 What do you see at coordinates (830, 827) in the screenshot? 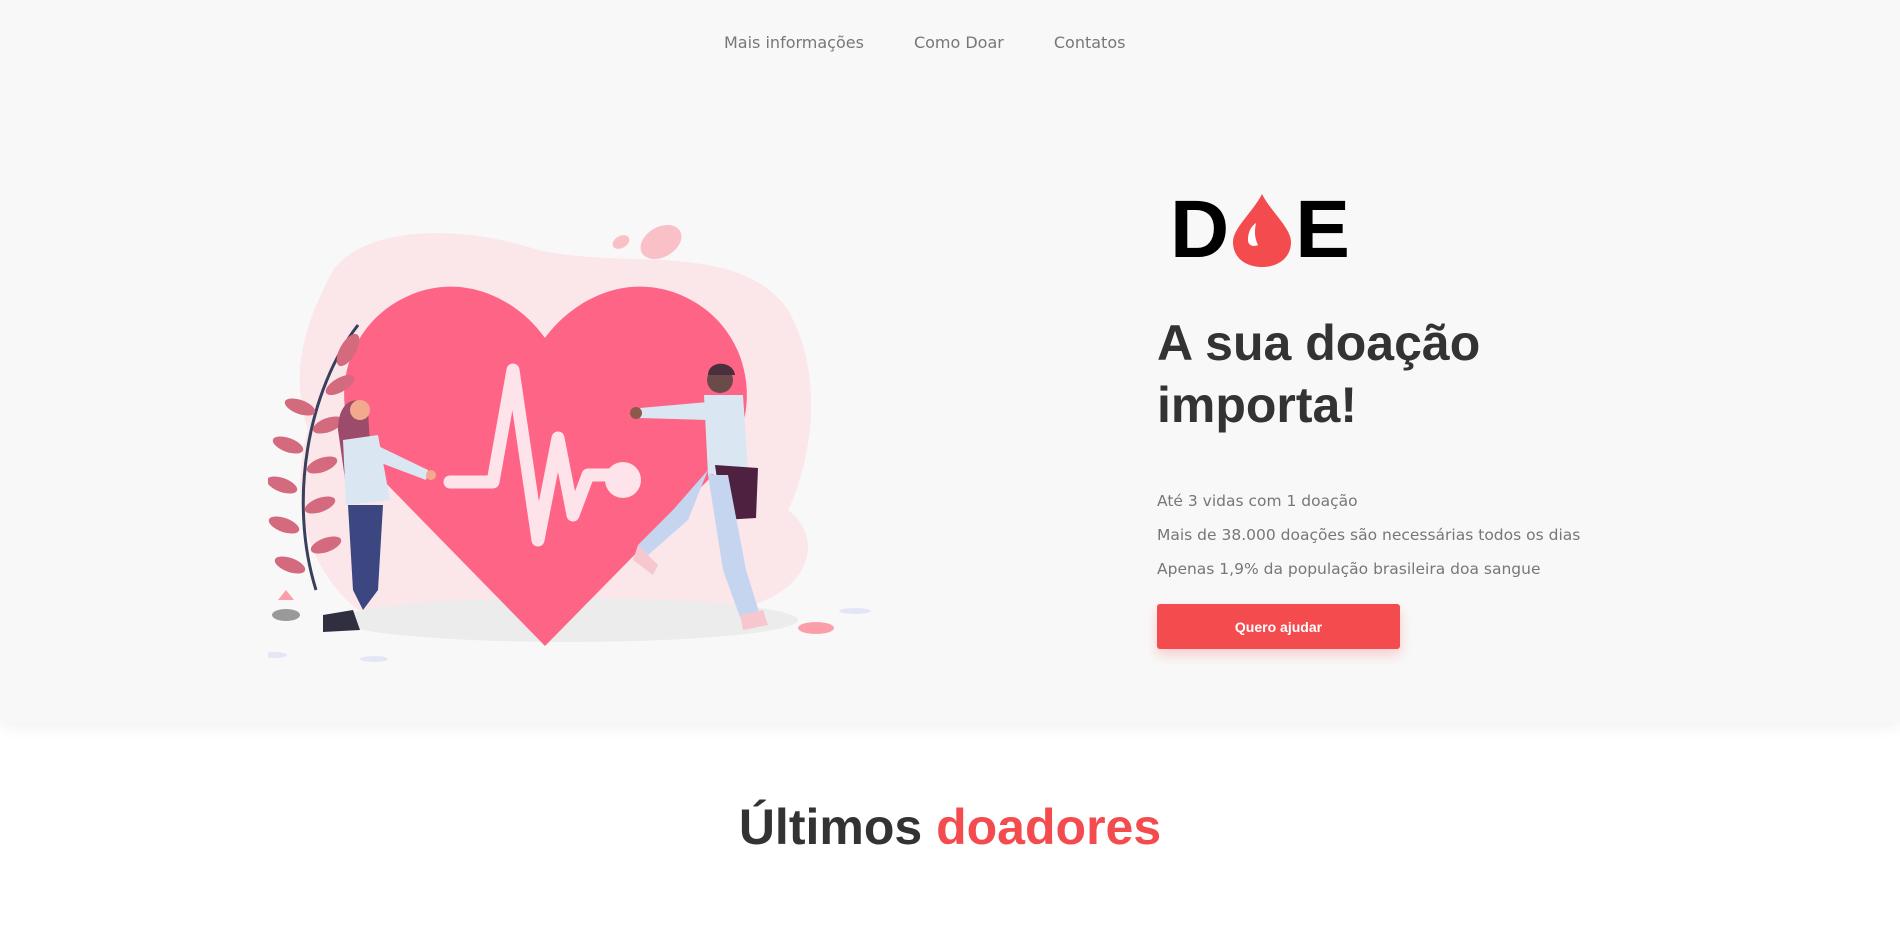
I see `title-part-1: Últimos` at bounding box center [830, 827].